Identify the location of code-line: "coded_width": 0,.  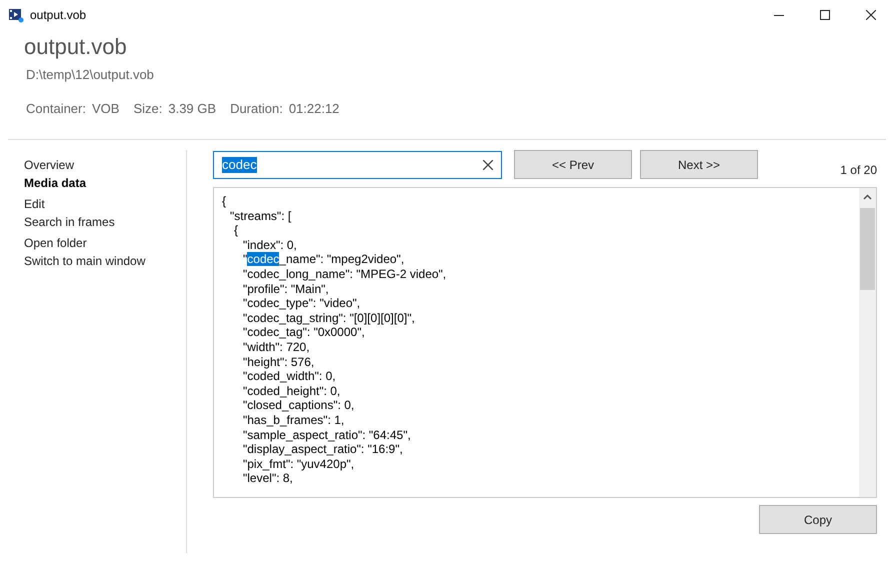
(289, 376).